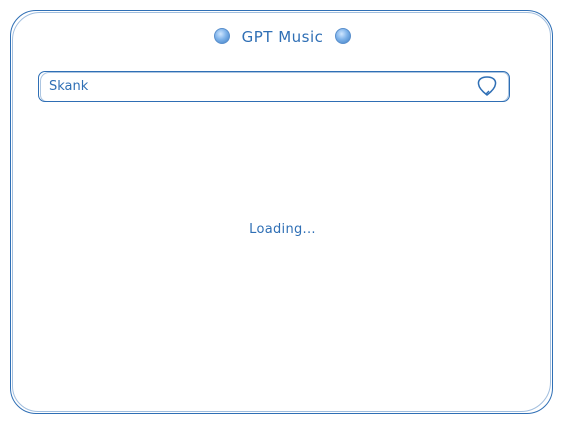  I want to click on app-header: GPT Music, so click(282, 37).